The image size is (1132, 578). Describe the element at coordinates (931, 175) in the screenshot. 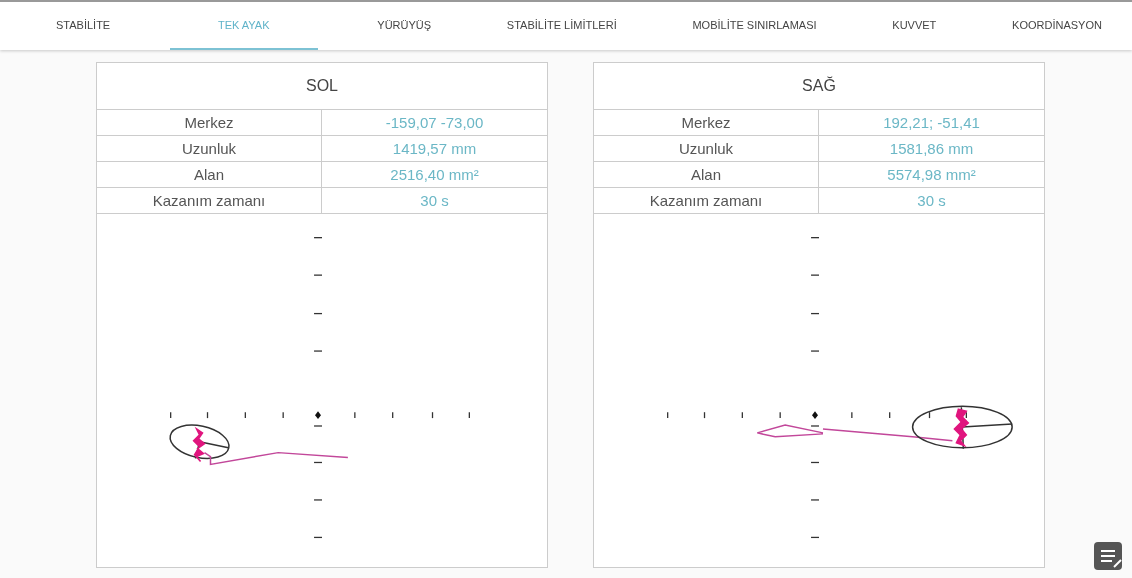

I see `table-cell-text: 5574,98 mm²` at that location.